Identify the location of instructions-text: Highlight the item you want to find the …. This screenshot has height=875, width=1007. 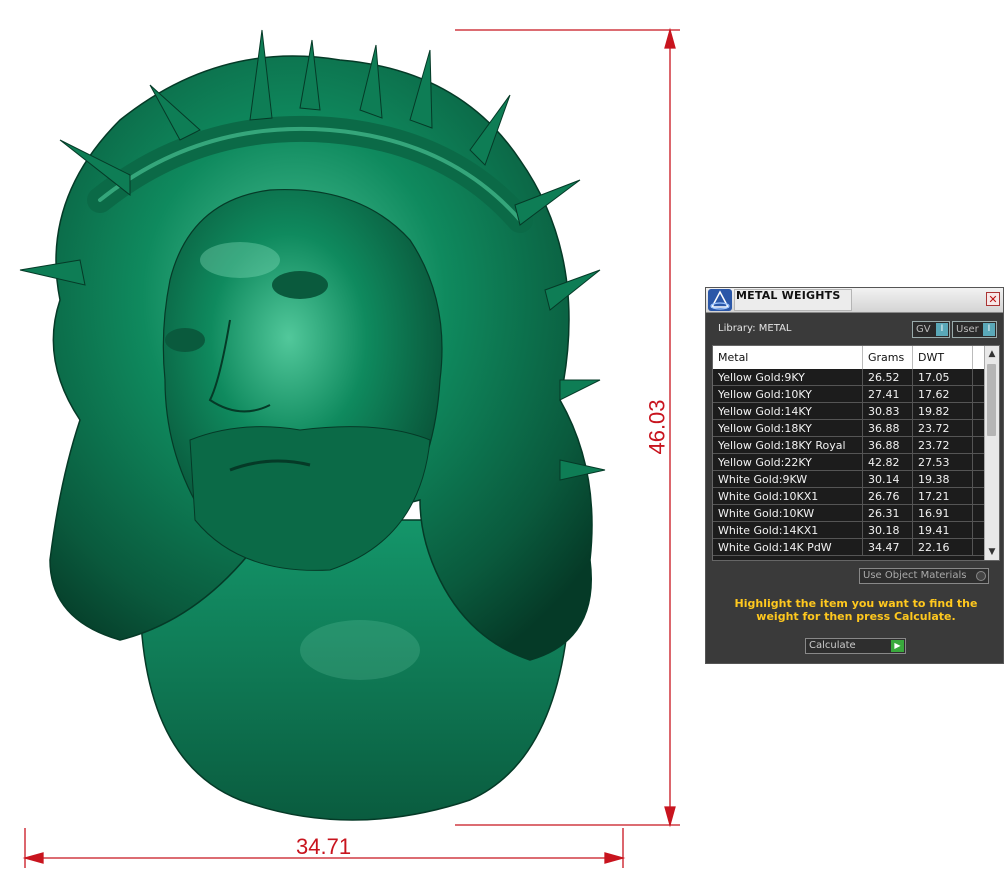
(856, 610).